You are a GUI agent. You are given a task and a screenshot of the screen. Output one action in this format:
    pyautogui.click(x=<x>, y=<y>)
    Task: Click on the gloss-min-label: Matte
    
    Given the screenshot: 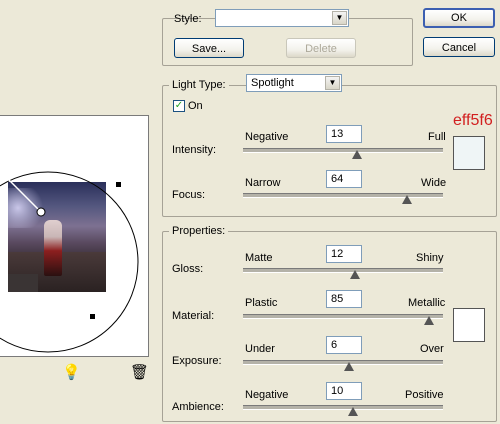 What is the action you would take?
    pyautogui.click(x=259, y=258)
    